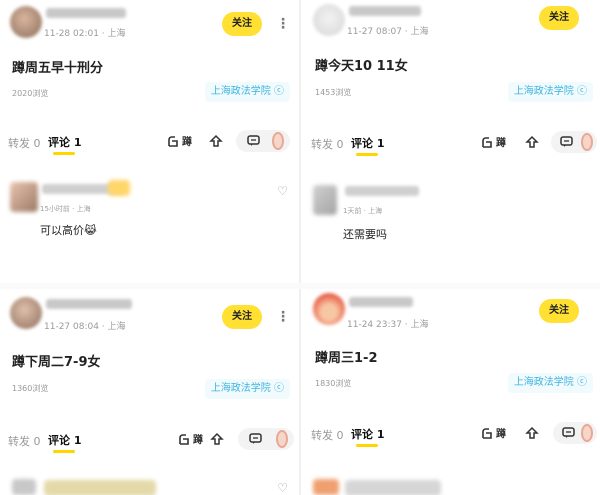 The width and height of the screenshot is (600, 495). I want to click on post-views: 1830浏览, so click(333, 383).